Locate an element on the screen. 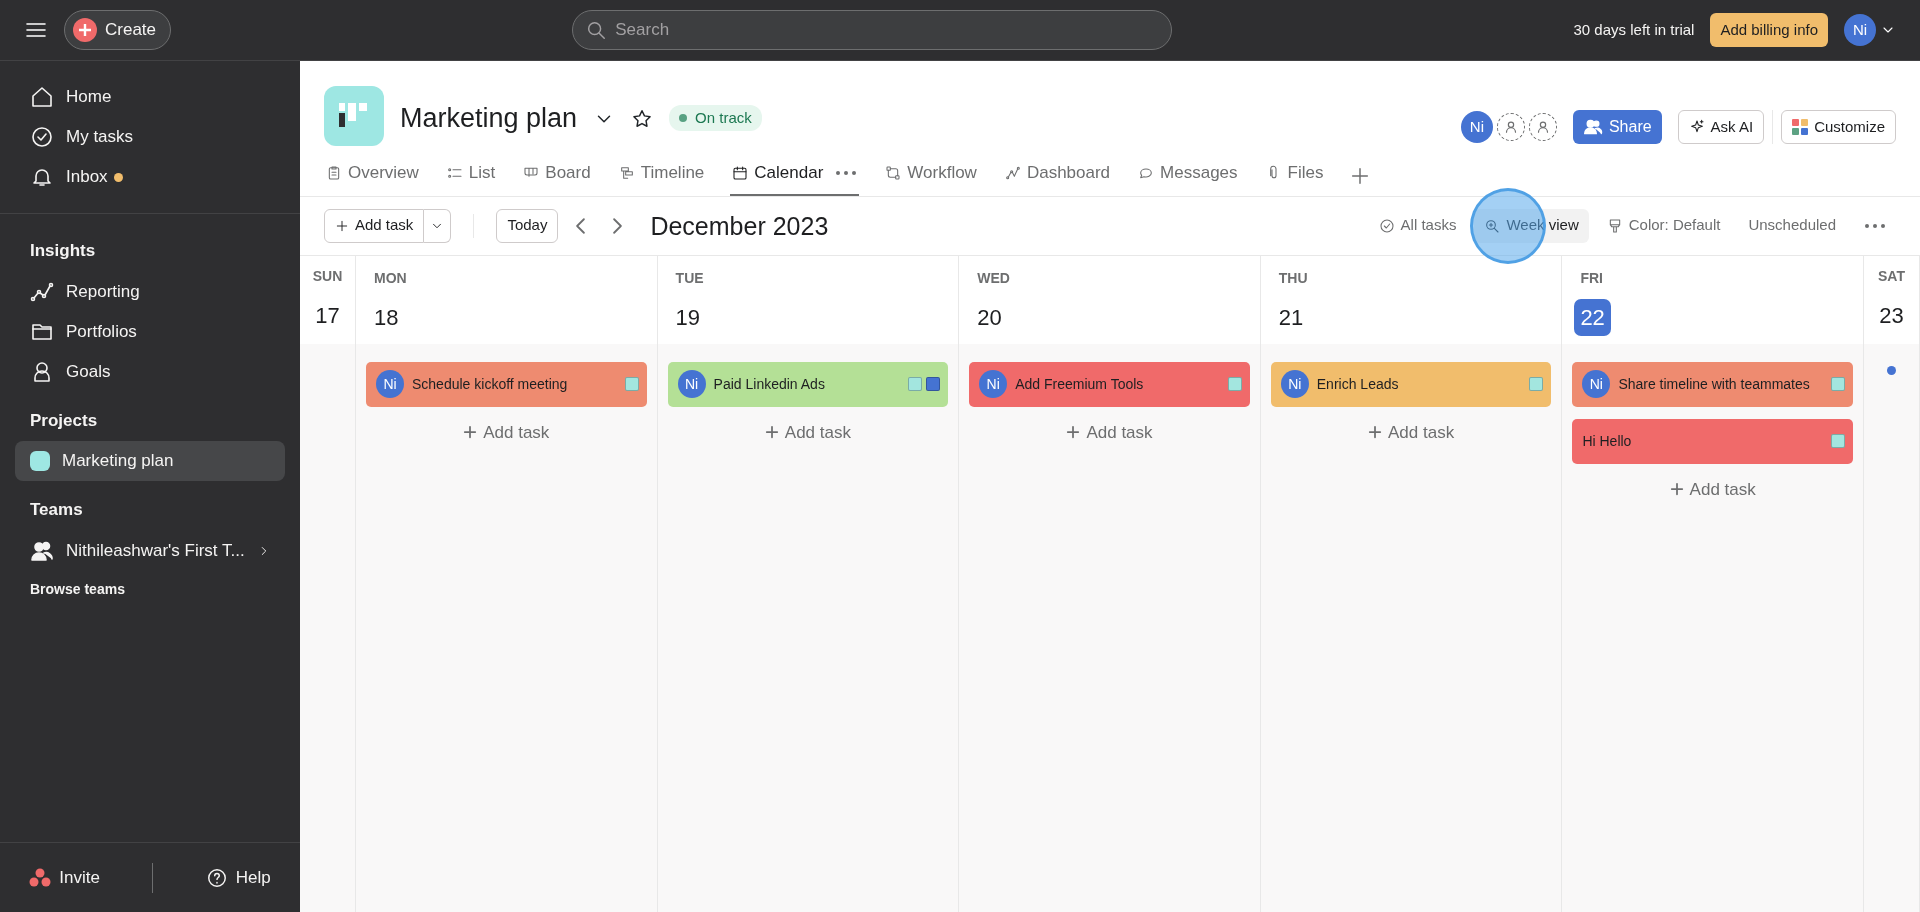 Image resolution: width=1920 pixels, height=912 pixels. status-badge: On track is located at coordinates (715, 118).